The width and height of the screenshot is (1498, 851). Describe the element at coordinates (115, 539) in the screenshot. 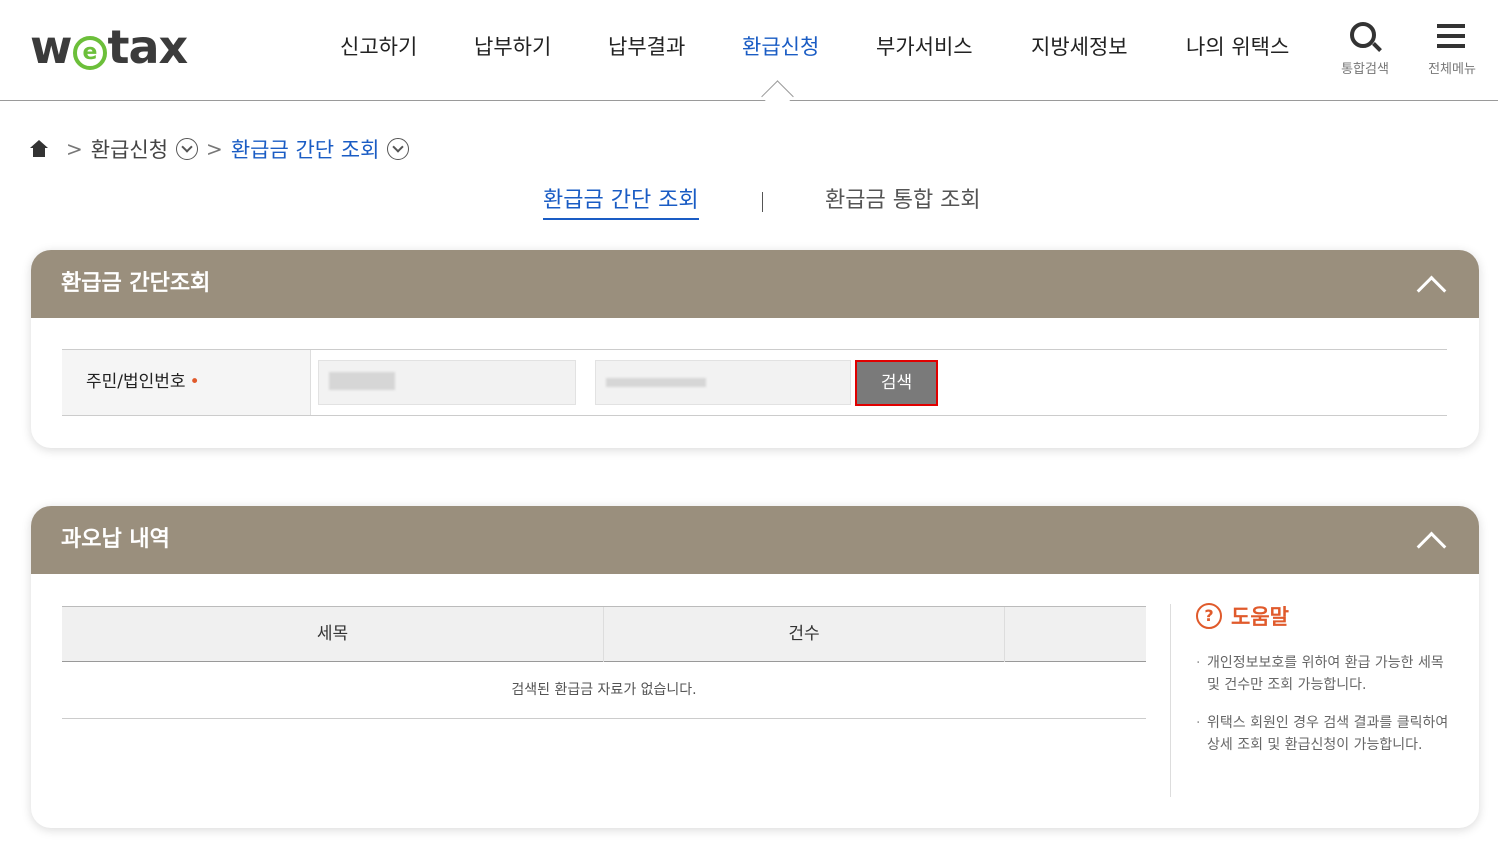

I see `overpayment-panel-title: 과오납 내역` at that location.